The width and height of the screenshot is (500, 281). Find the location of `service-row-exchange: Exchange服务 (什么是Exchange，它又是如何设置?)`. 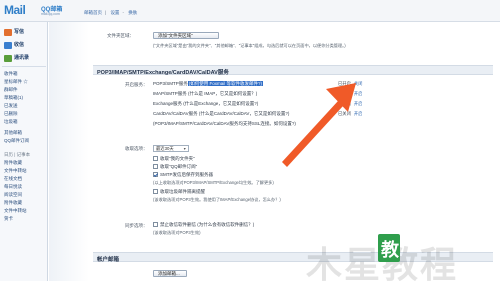

service-row-exchange: Exchange服务 (什么是Exchange，它又是如何设置?) is located at coordinates (205, 104).